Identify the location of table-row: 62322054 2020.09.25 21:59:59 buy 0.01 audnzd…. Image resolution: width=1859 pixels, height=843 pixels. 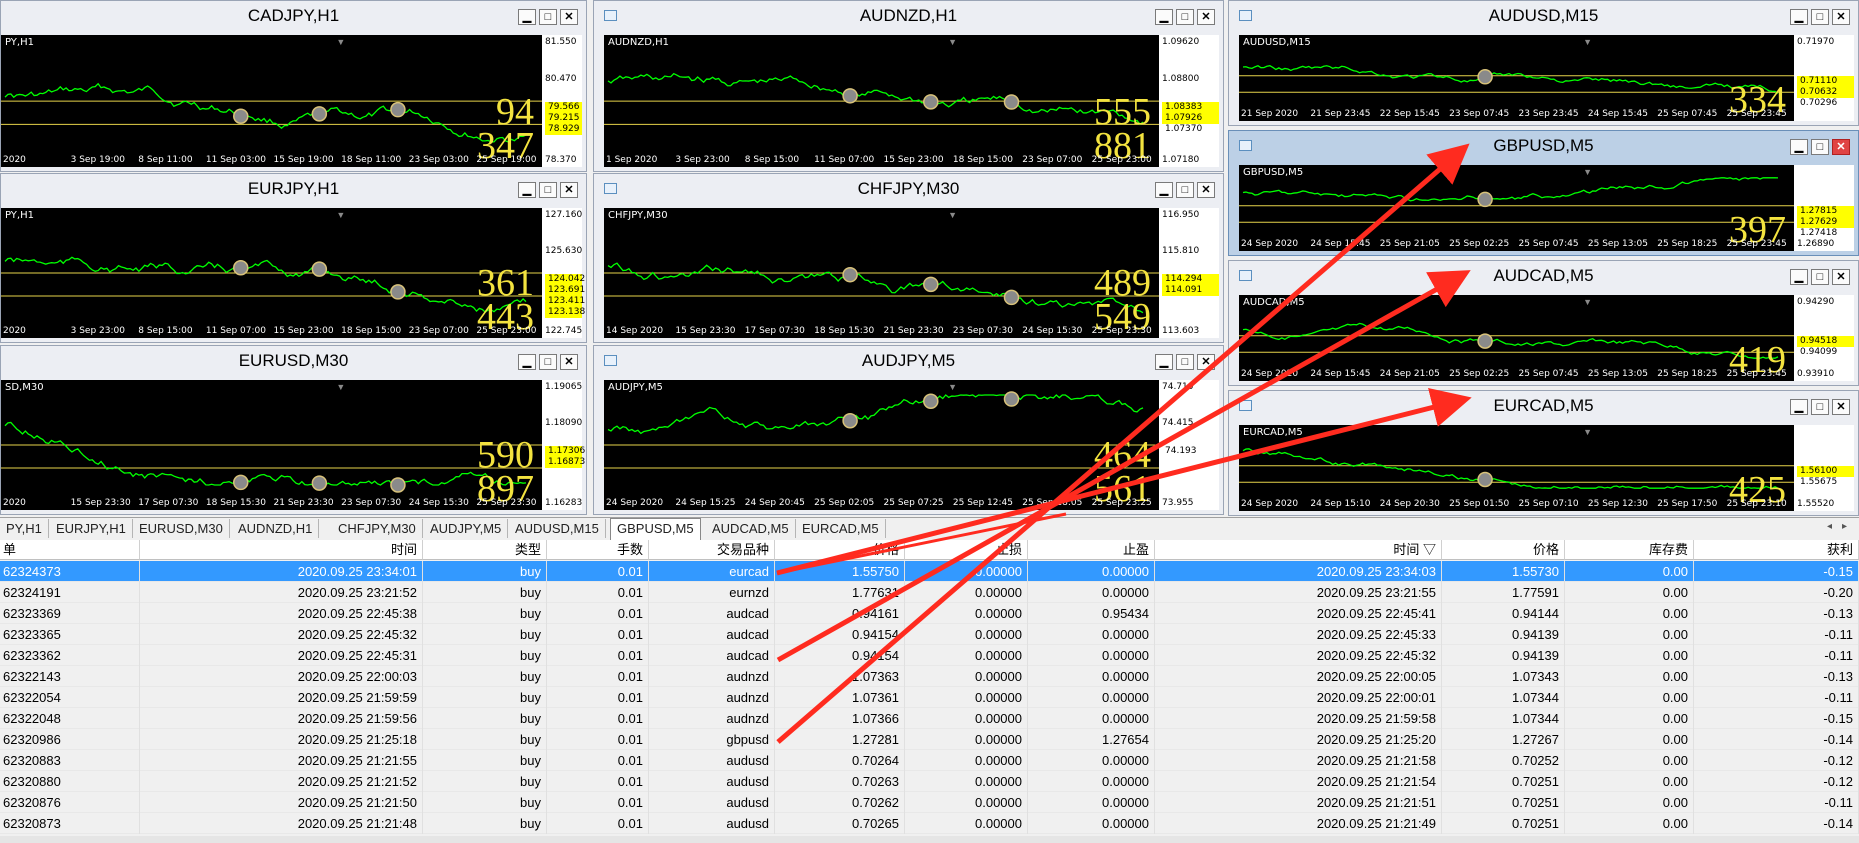
(929, 697).